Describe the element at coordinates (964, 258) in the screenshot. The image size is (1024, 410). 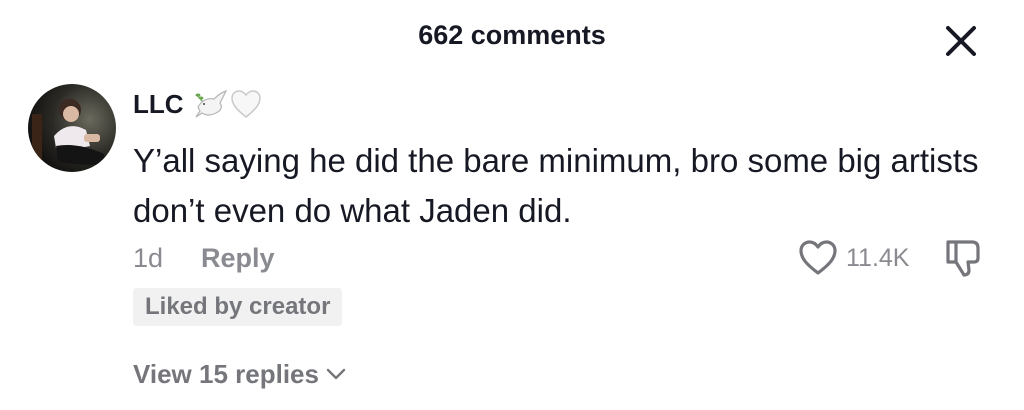
I see `dislike-icon` at that location.